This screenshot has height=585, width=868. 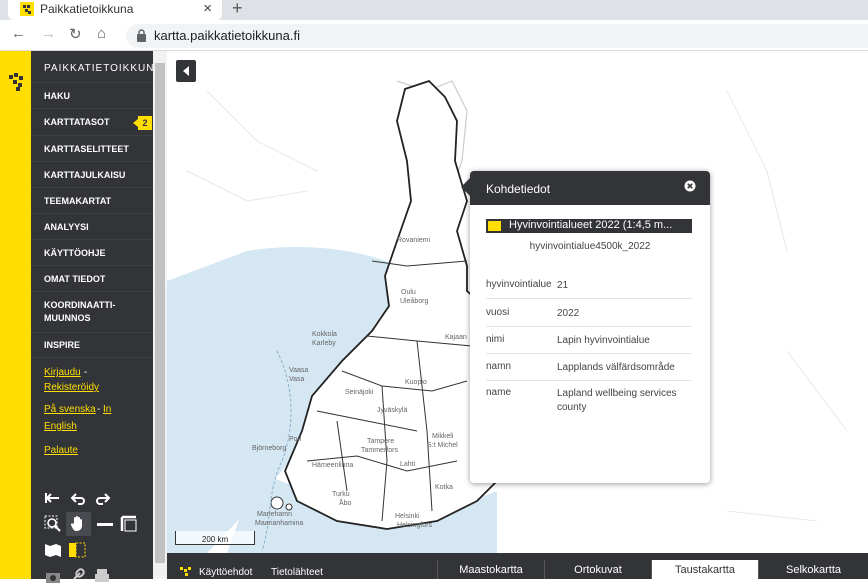 What do you see at coordinates (92, 345) in the screenshot?
I see `nav-item-inspire: INSPIRE` at bounding box center [92, 345].